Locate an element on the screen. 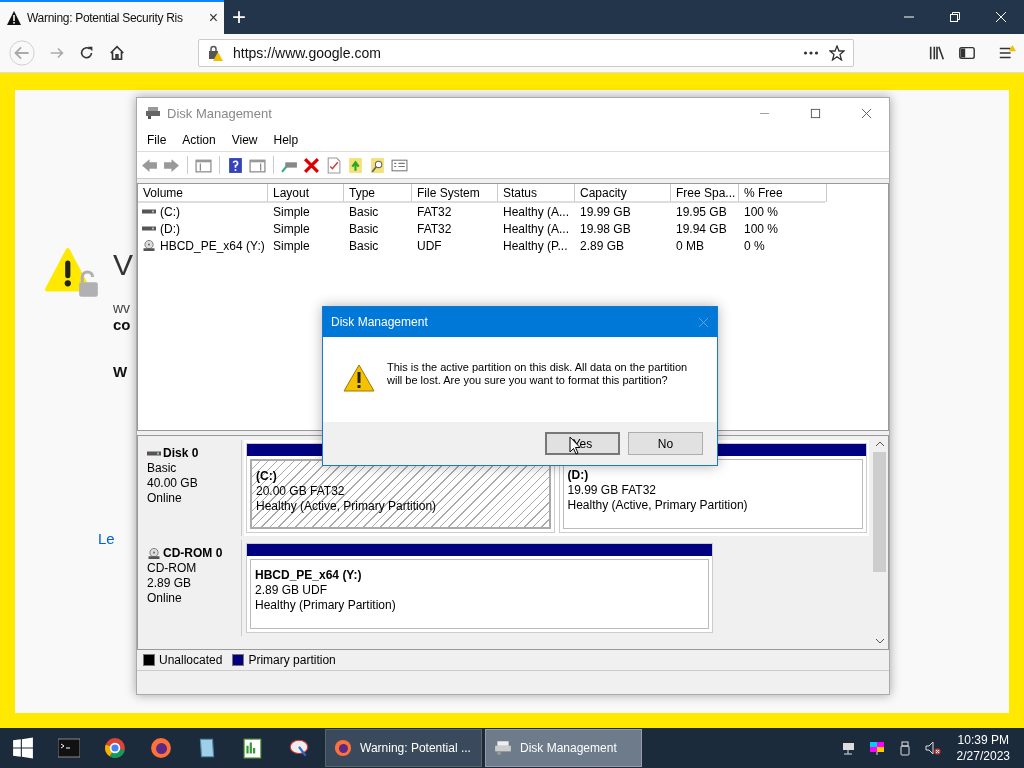 The image size is (1024, 768). disk-type: Basic is located at coordinates (162, 468).